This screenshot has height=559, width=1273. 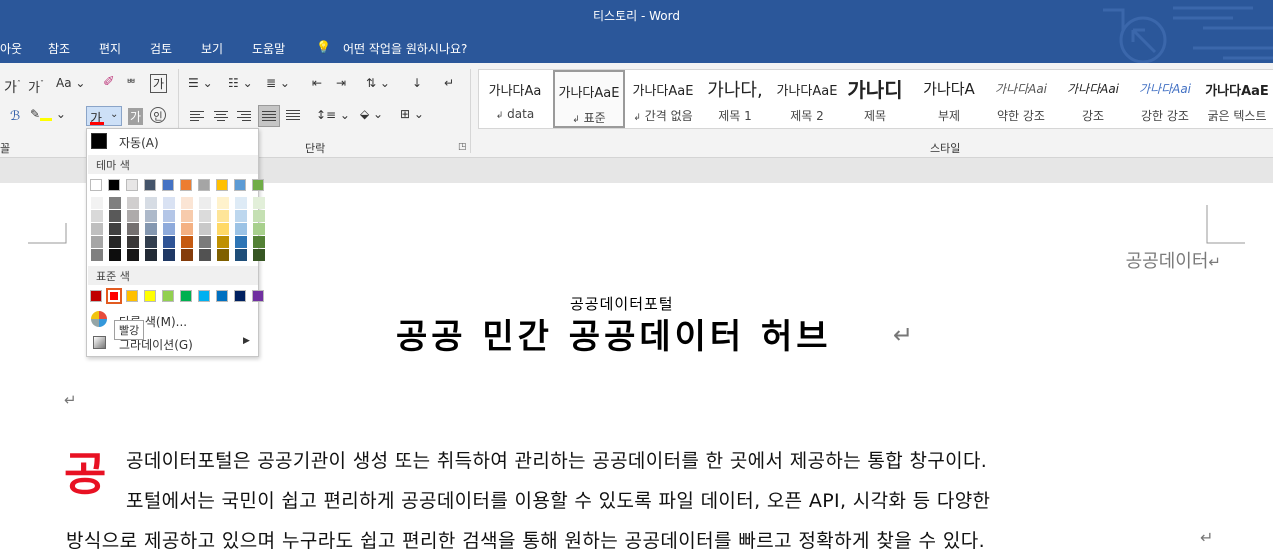 I want to click on style-emphasis: 가나다Aai 강조, so click(x=1093, y=99).